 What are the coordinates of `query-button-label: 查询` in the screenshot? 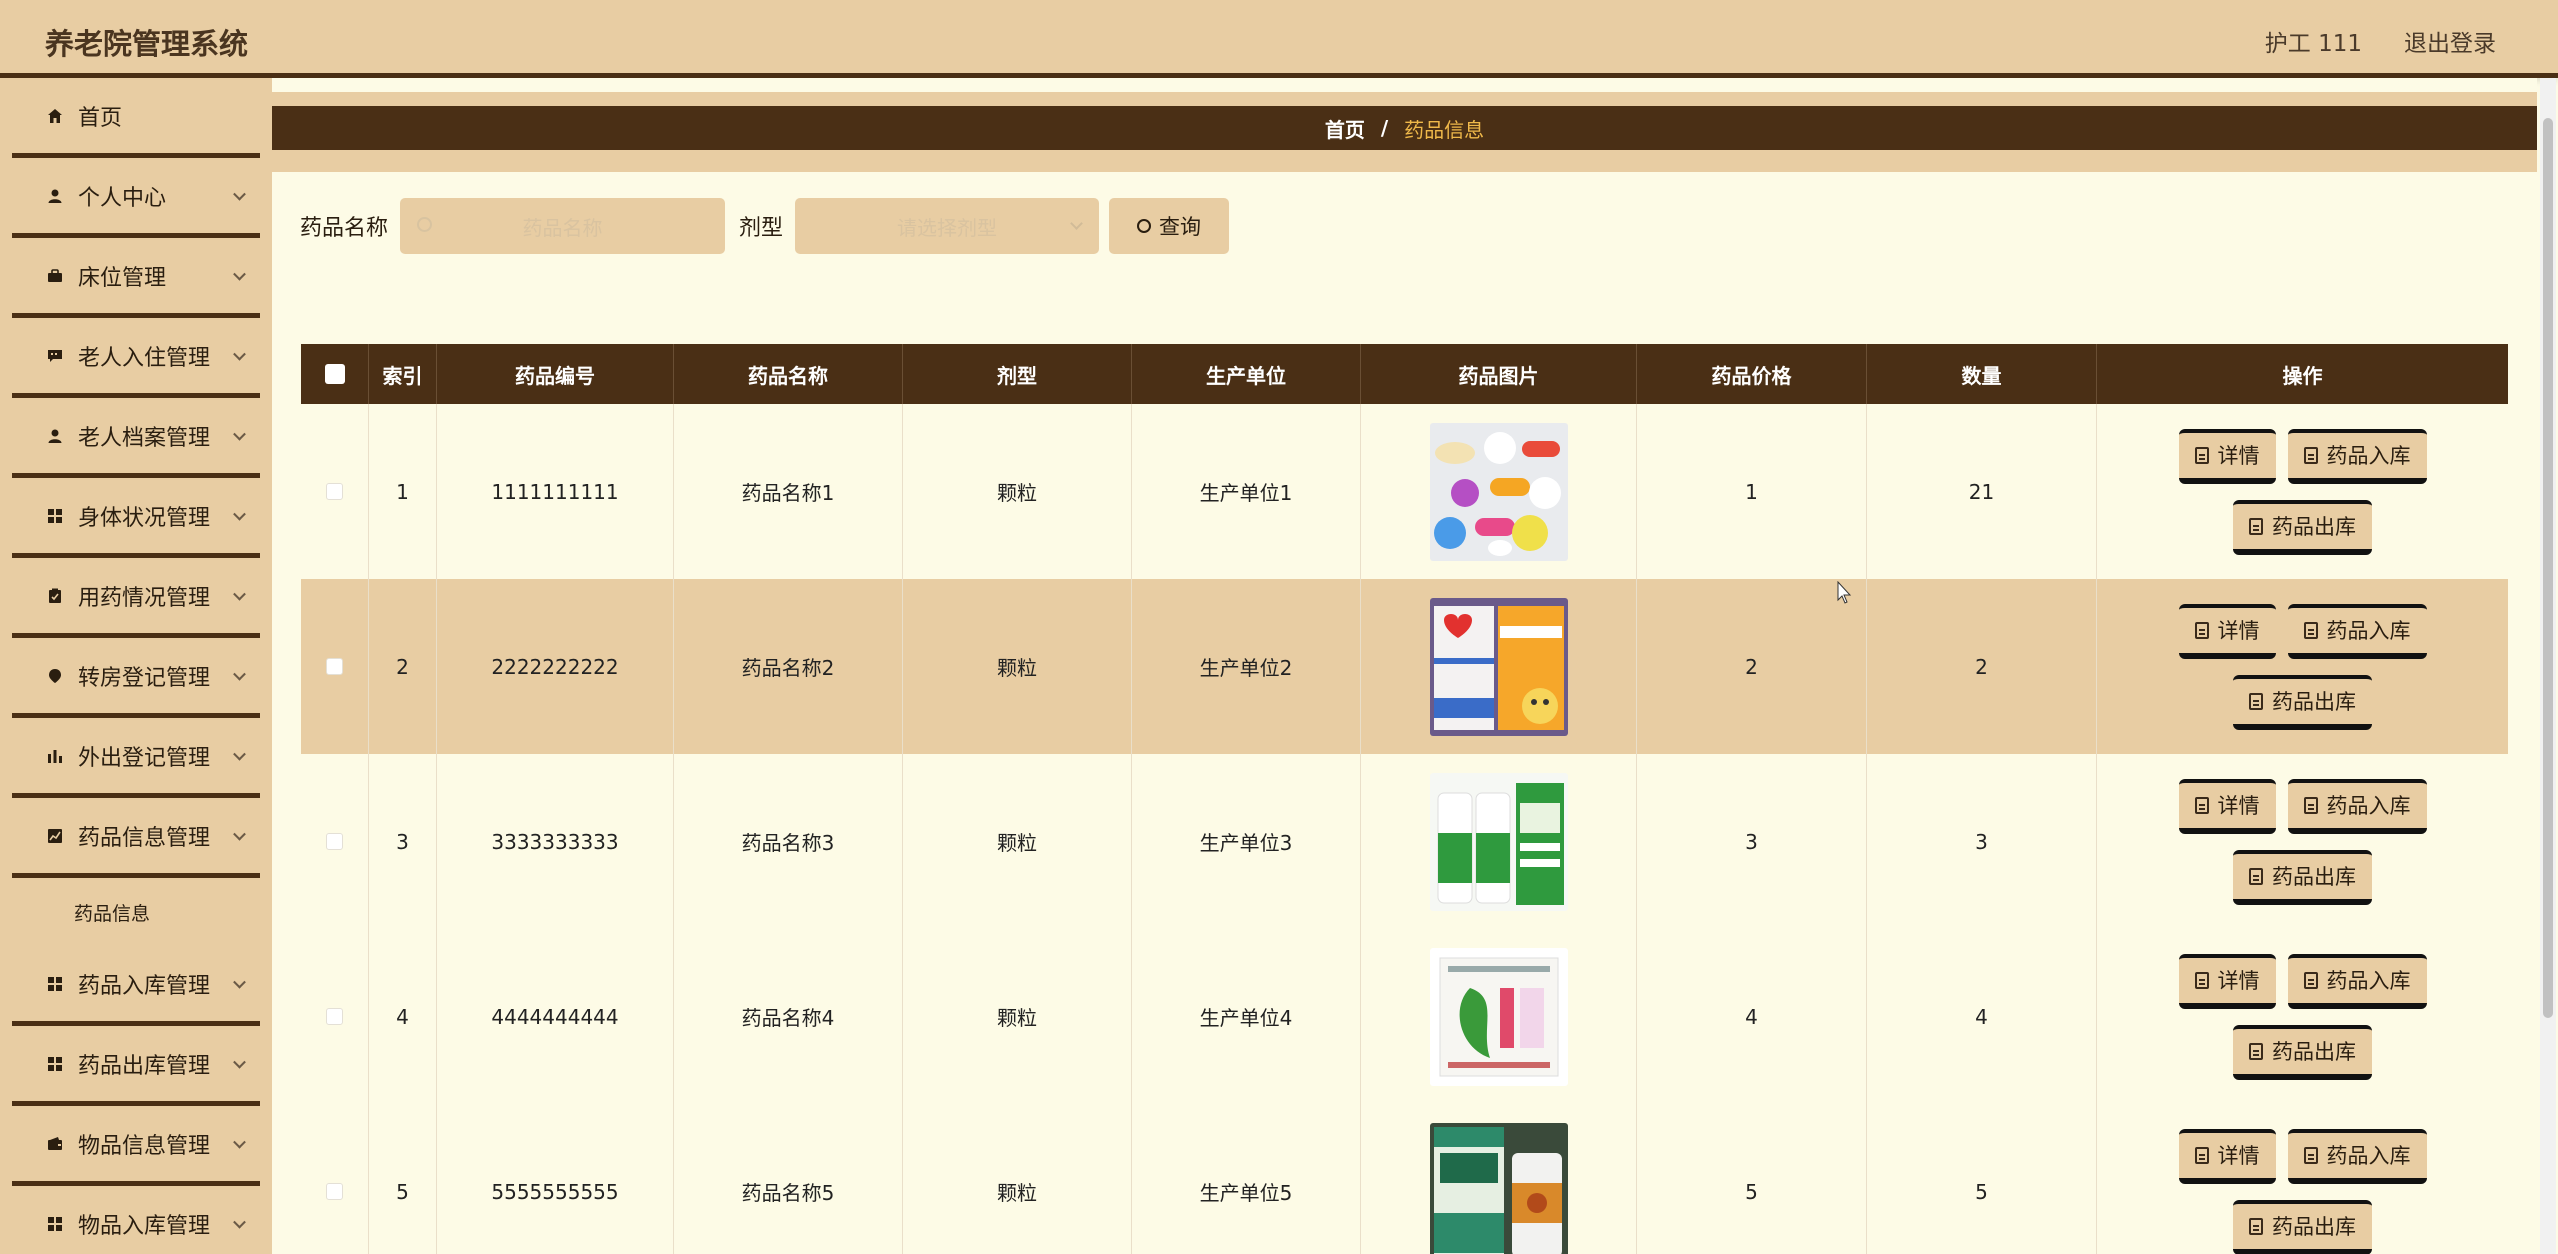 It's located at (1180, 227).